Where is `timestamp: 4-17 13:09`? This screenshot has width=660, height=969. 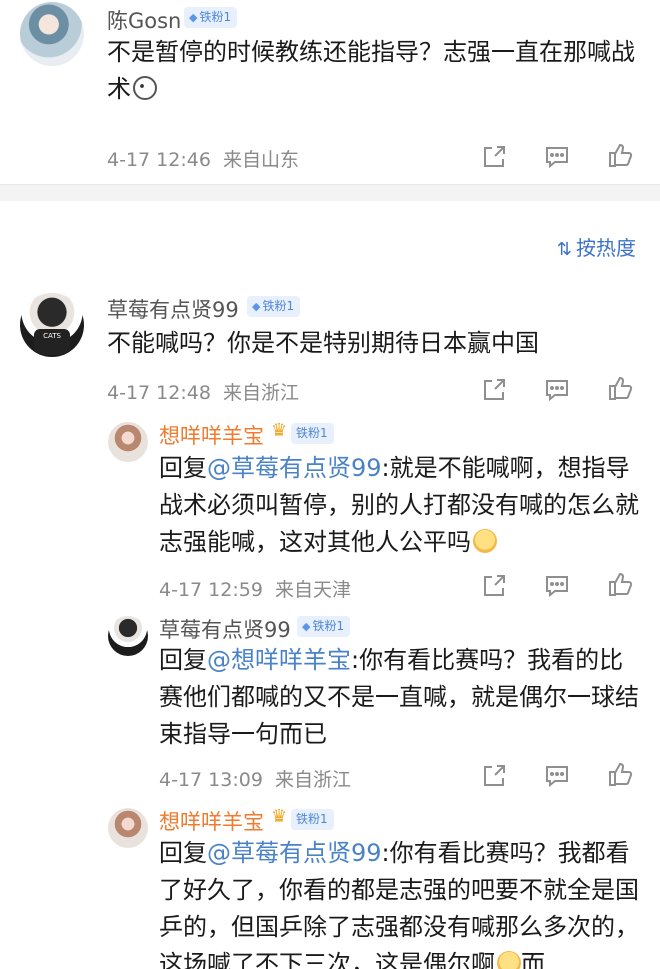 timestamp: 4-17 13:09 is located at coordinates (211, 780).